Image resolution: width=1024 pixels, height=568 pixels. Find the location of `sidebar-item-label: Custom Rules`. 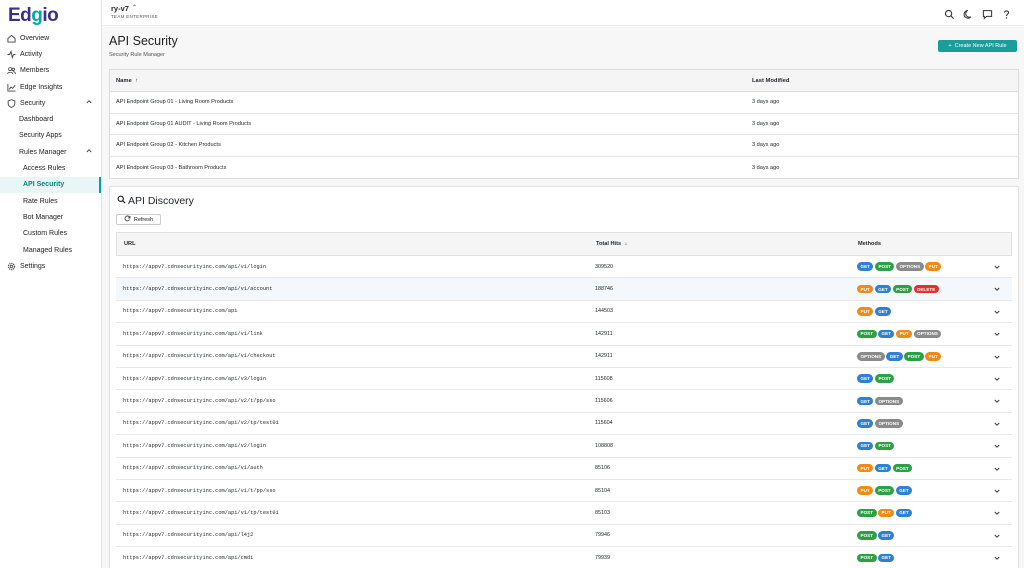

sidebar-item-label: Custom Rules is located at coordinates (45, 234).